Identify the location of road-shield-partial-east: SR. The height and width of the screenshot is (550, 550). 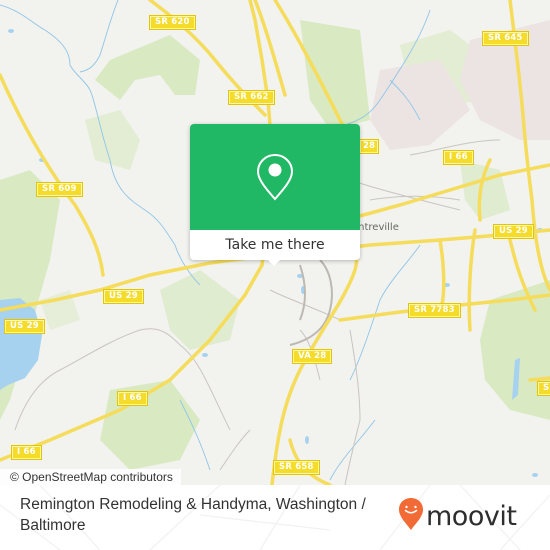
(543, 388).